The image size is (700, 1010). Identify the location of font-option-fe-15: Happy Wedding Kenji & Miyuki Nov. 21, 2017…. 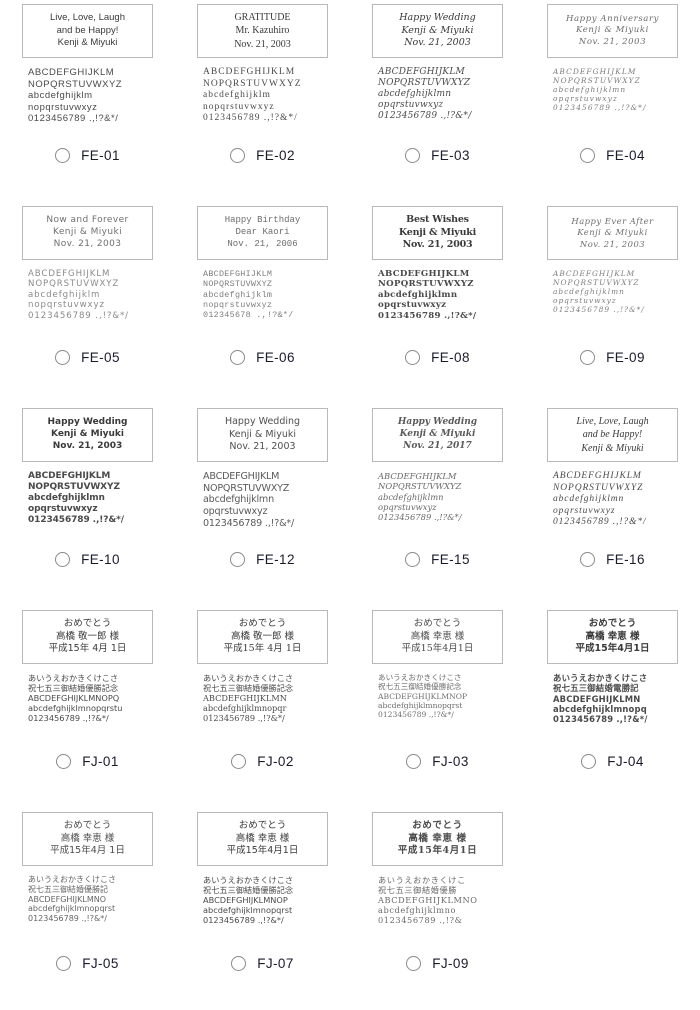
(437, 505).